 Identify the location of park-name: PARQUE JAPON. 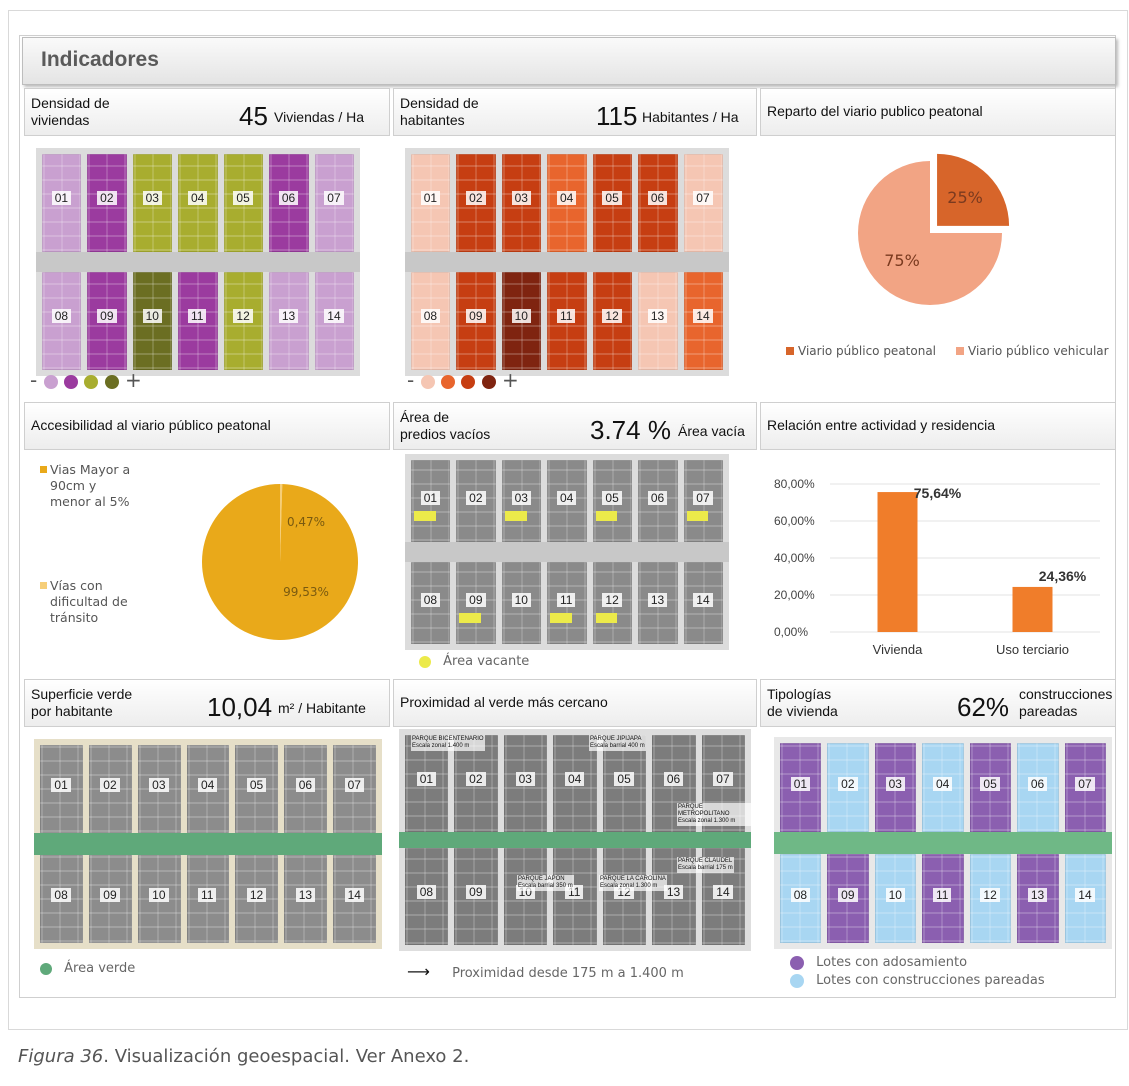
(541, 879).